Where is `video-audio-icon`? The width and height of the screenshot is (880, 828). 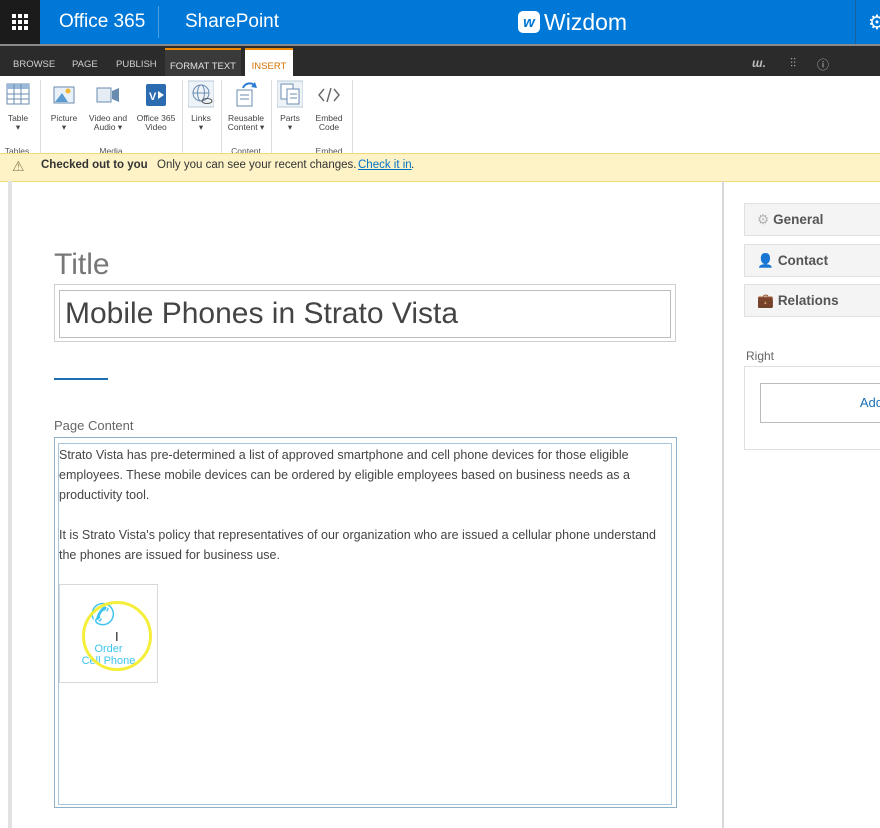
video-audio-icon is located at coordinates (107, 95).